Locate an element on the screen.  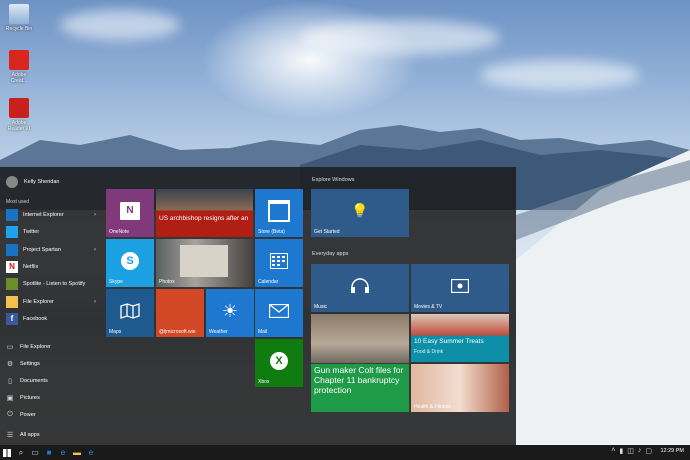
gear-icon: ⚙ is located at coordinates (10, 364).